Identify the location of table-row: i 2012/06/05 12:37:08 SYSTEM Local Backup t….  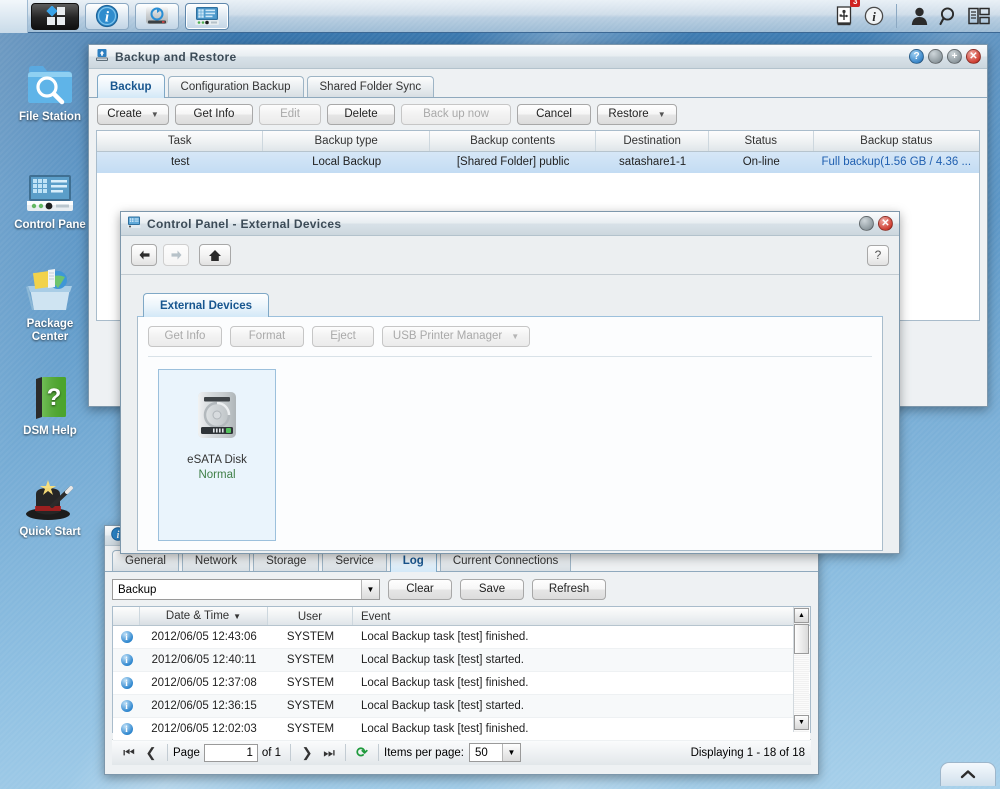
(461, 683).